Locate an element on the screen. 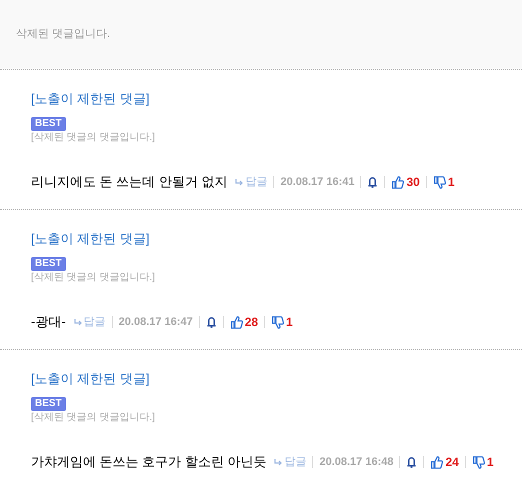  like-button: 28 is located at coordinates (244, 322).